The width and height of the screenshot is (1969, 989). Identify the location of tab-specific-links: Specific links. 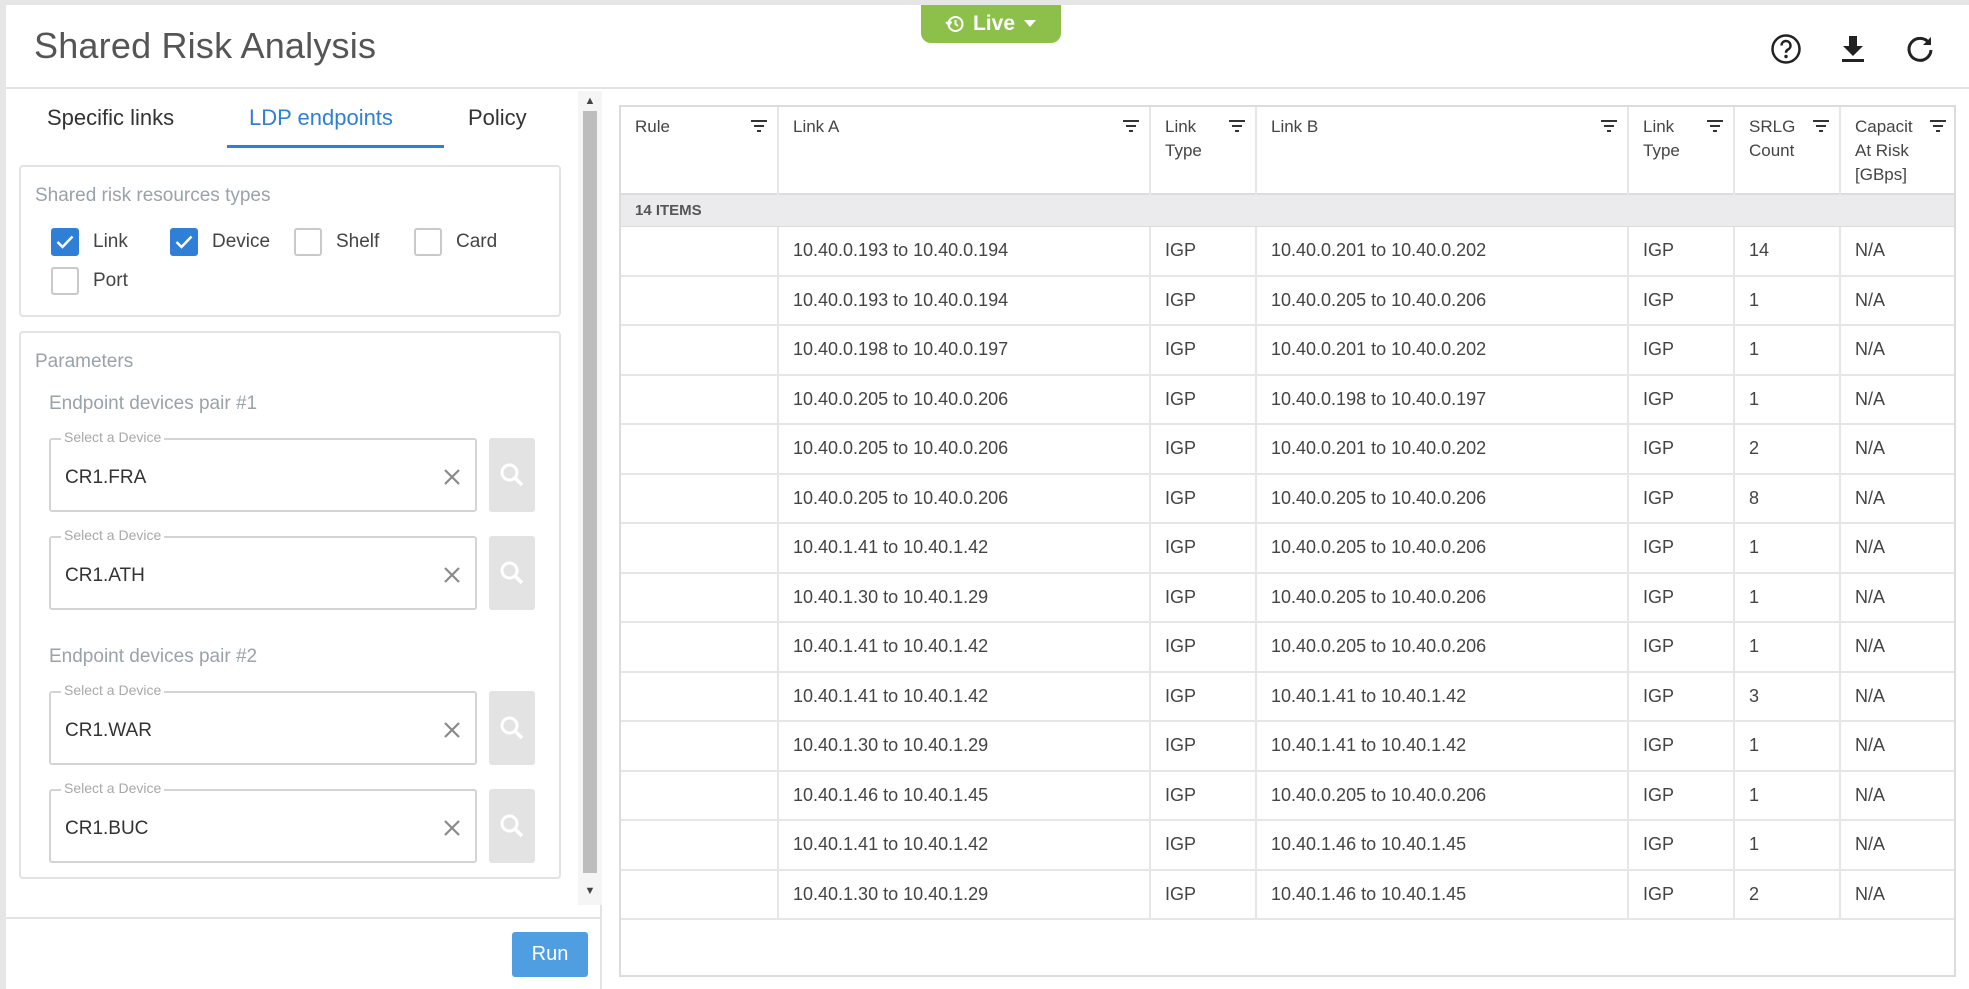
(110, 123).